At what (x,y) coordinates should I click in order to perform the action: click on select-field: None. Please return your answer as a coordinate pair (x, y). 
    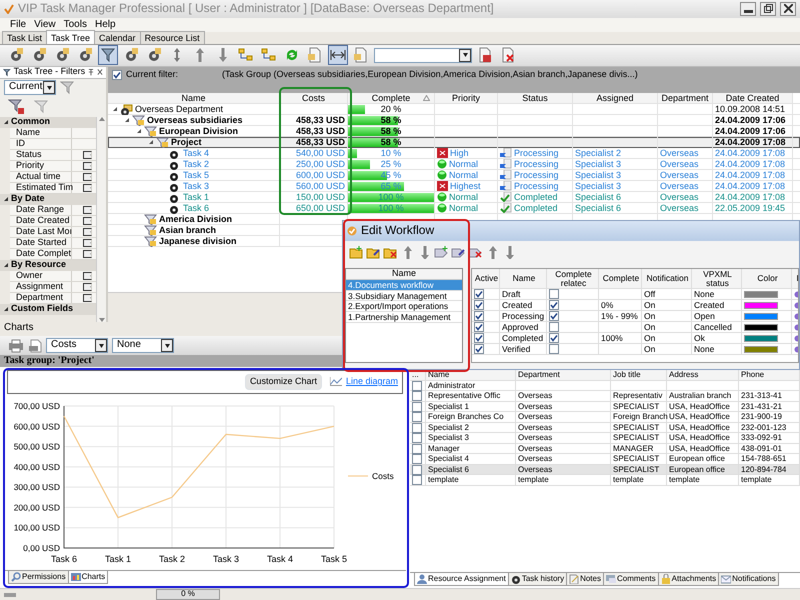
    Looking at the image, I should click on (143, 345).